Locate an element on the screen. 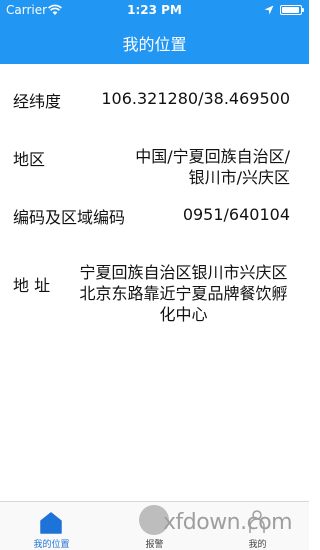  watermark: xfdown.com is located at coordinates (228, 522).